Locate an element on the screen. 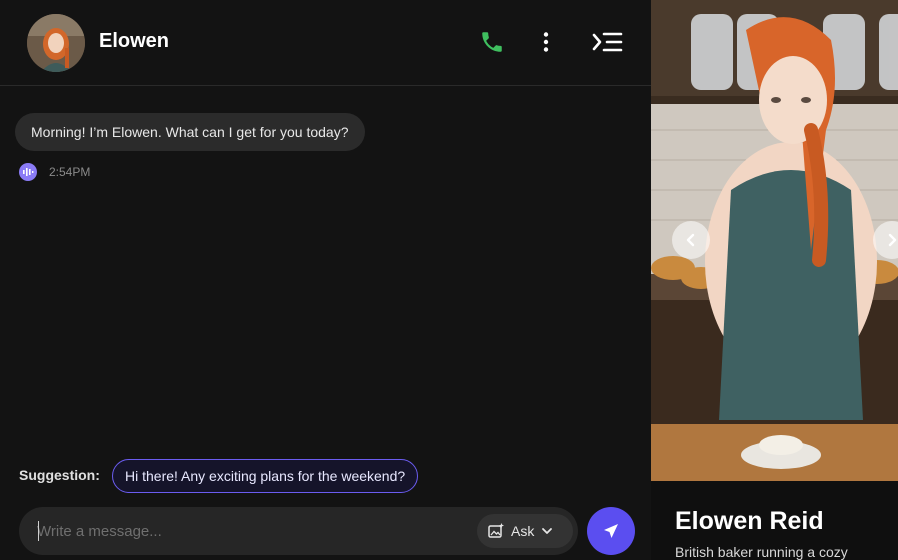 The width and height of the screenshot is (898, 560). message-composer: Ask is located at coordinates (298, 531).